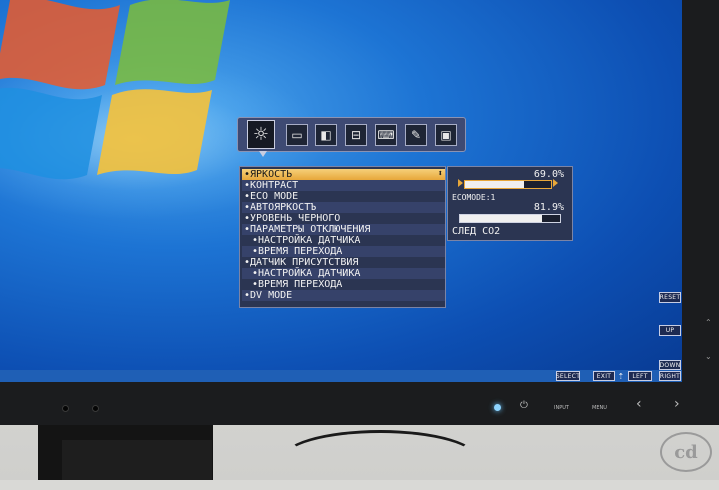 The height and width of the screenshot is (490, 719). I want to click on menu-item-eco-mode: •ECO MODE, so click(343, 196).